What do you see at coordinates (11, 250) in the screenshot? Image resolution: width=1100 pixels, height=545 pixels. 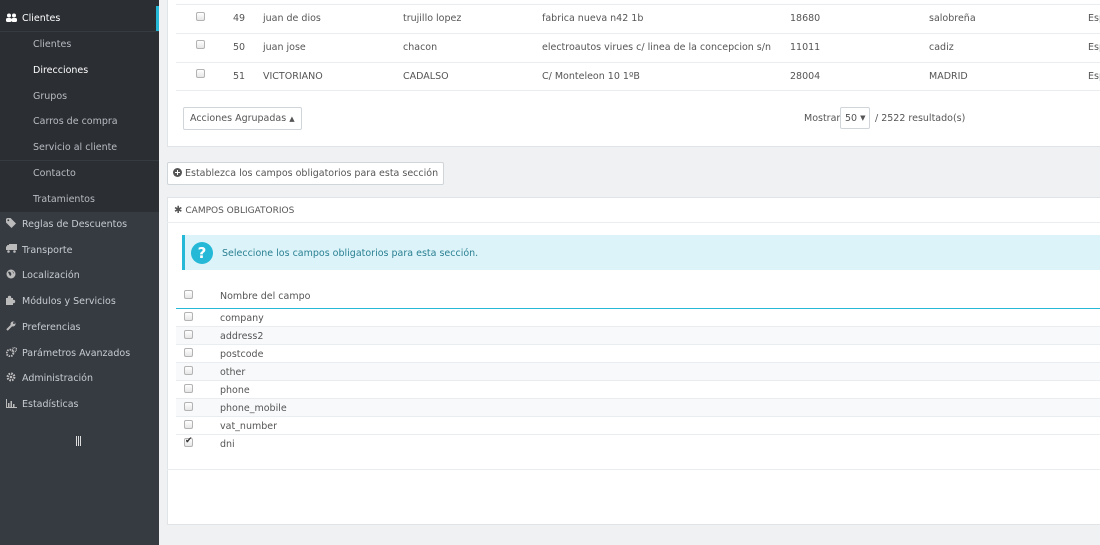 I see `truck-icon` at bounding box center [11, 250].